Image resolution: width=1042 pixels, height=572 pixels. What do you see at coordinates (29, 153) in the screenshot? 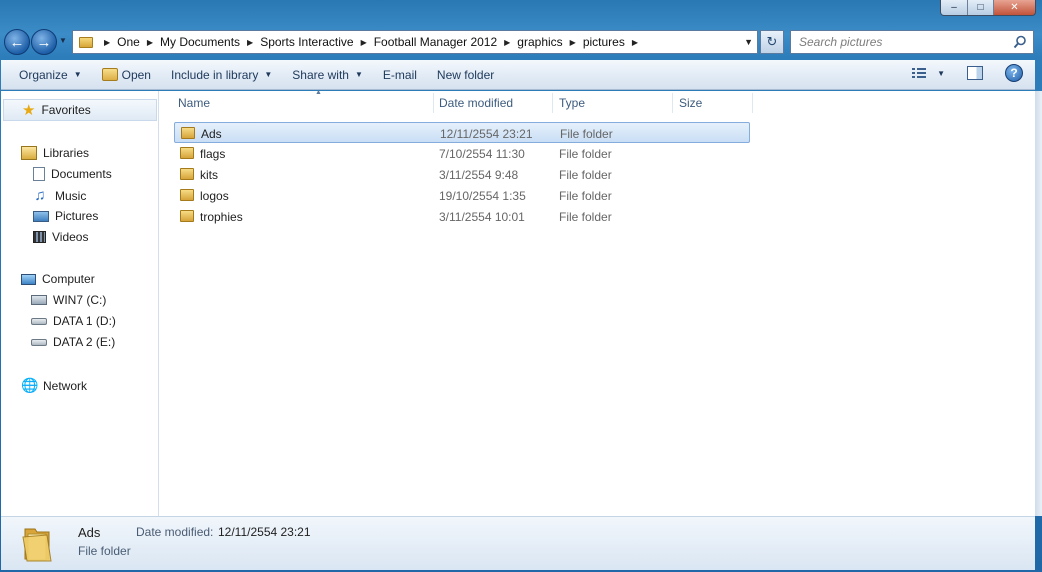
I see `libraries-icon` at bounding box center [29, 153].